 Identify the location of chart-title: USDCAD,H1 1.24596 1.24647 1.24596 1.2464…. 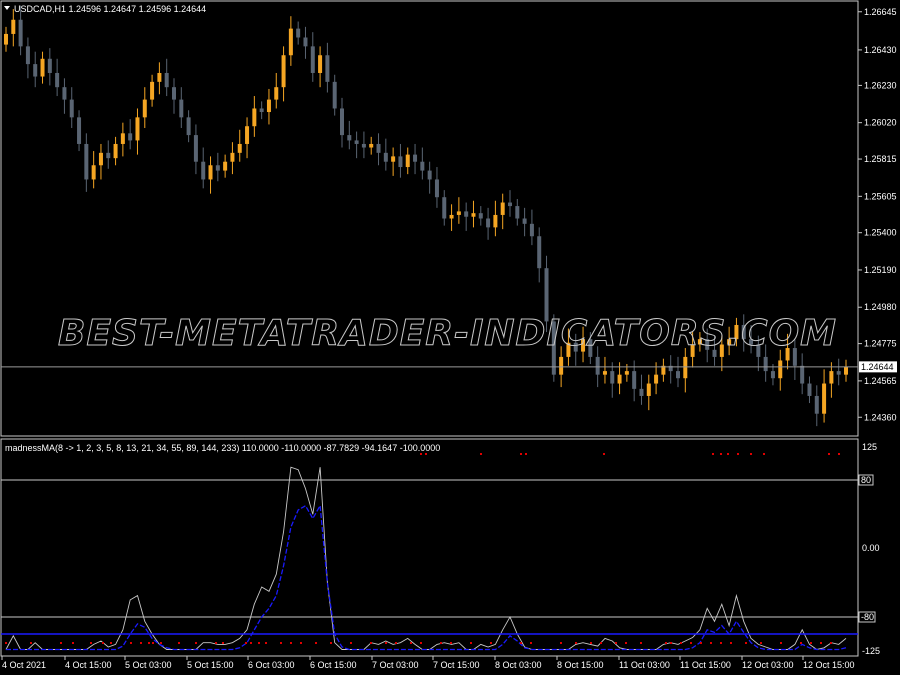
(110, 9).